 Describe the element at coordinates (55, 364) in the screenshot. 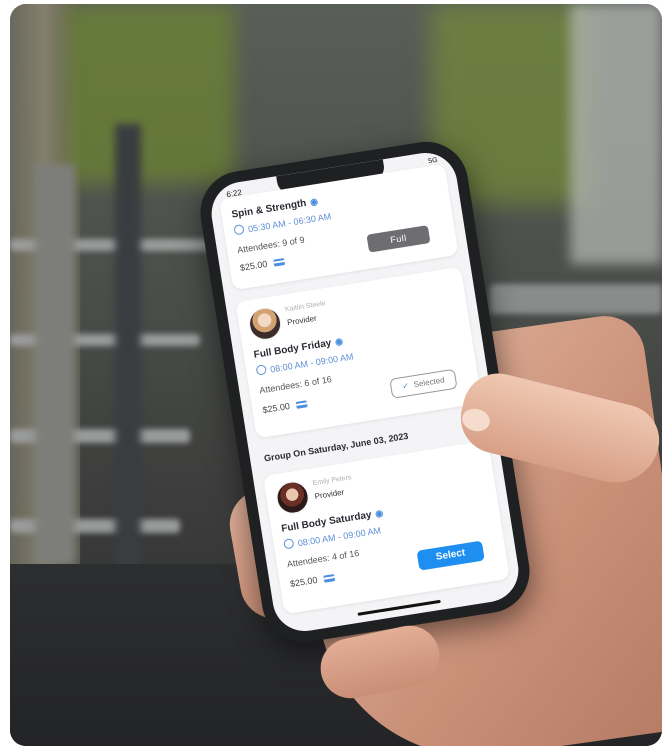

I see `weight-plates` at that location.